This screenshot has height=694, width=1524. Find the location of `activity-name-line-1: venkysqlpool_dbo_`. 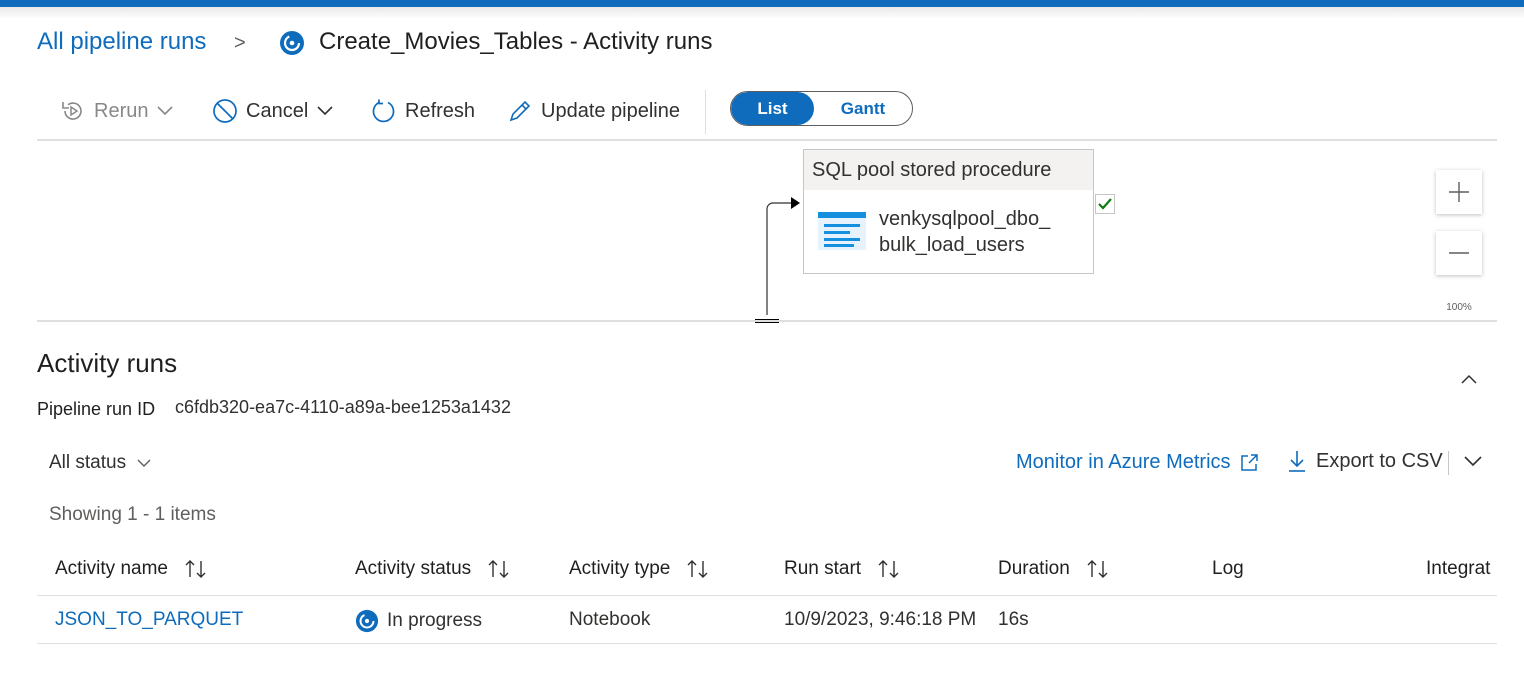

activity-name-line-1: venkysqlpool_dbo_ is located at coordinates (965, 219).